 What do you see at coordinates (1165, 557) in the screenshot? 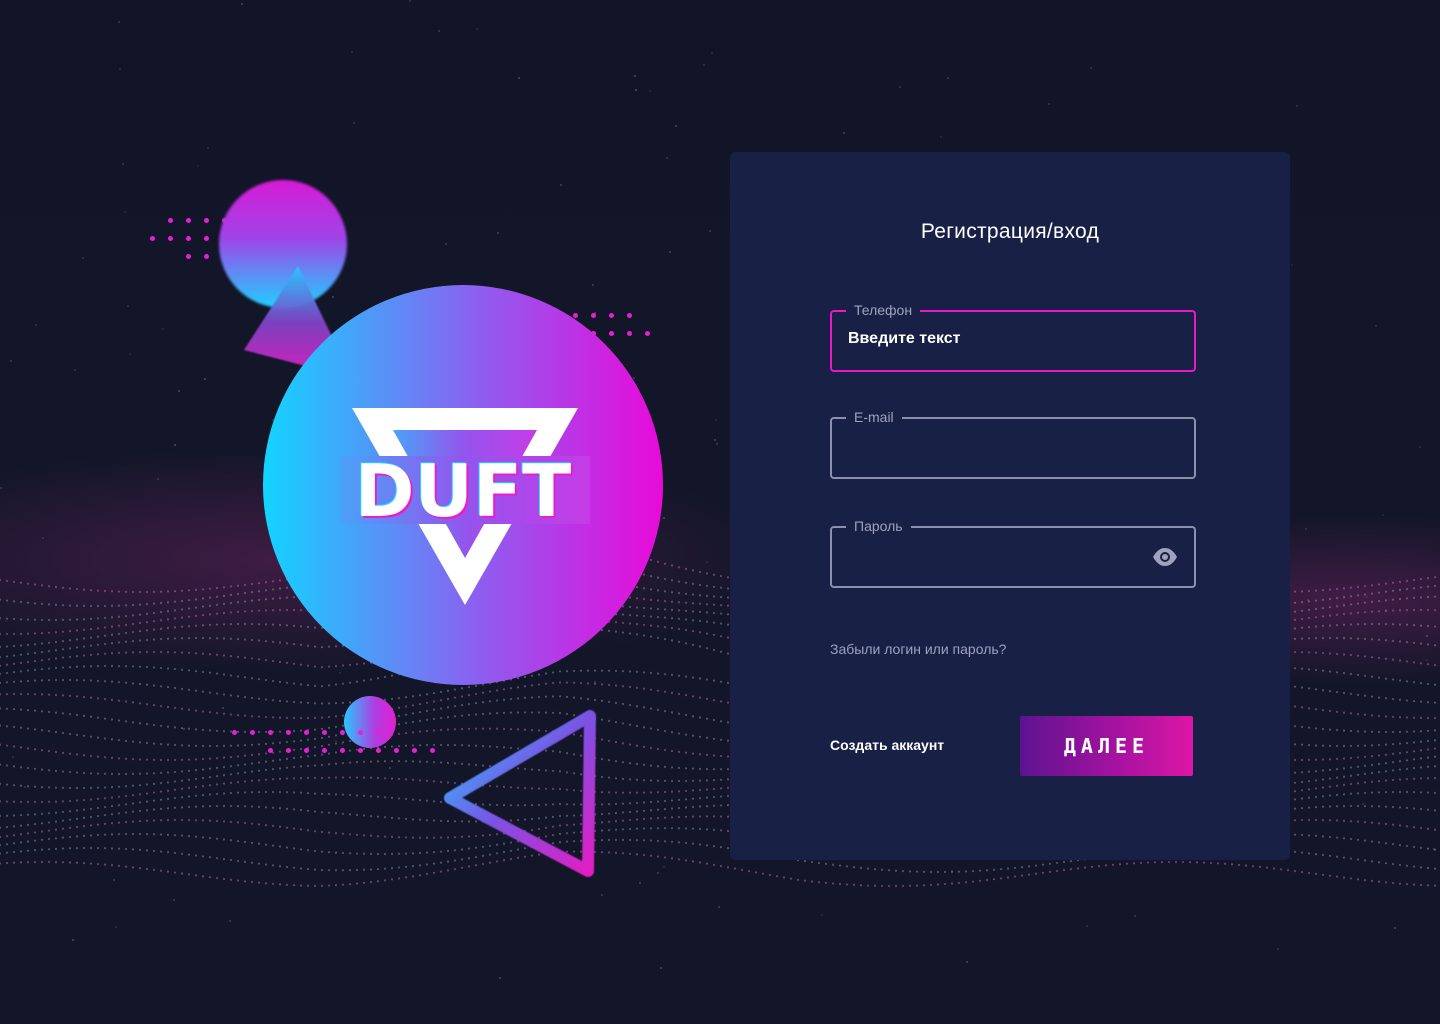
I see `eye-icon` at bounding box center [1165, 557].